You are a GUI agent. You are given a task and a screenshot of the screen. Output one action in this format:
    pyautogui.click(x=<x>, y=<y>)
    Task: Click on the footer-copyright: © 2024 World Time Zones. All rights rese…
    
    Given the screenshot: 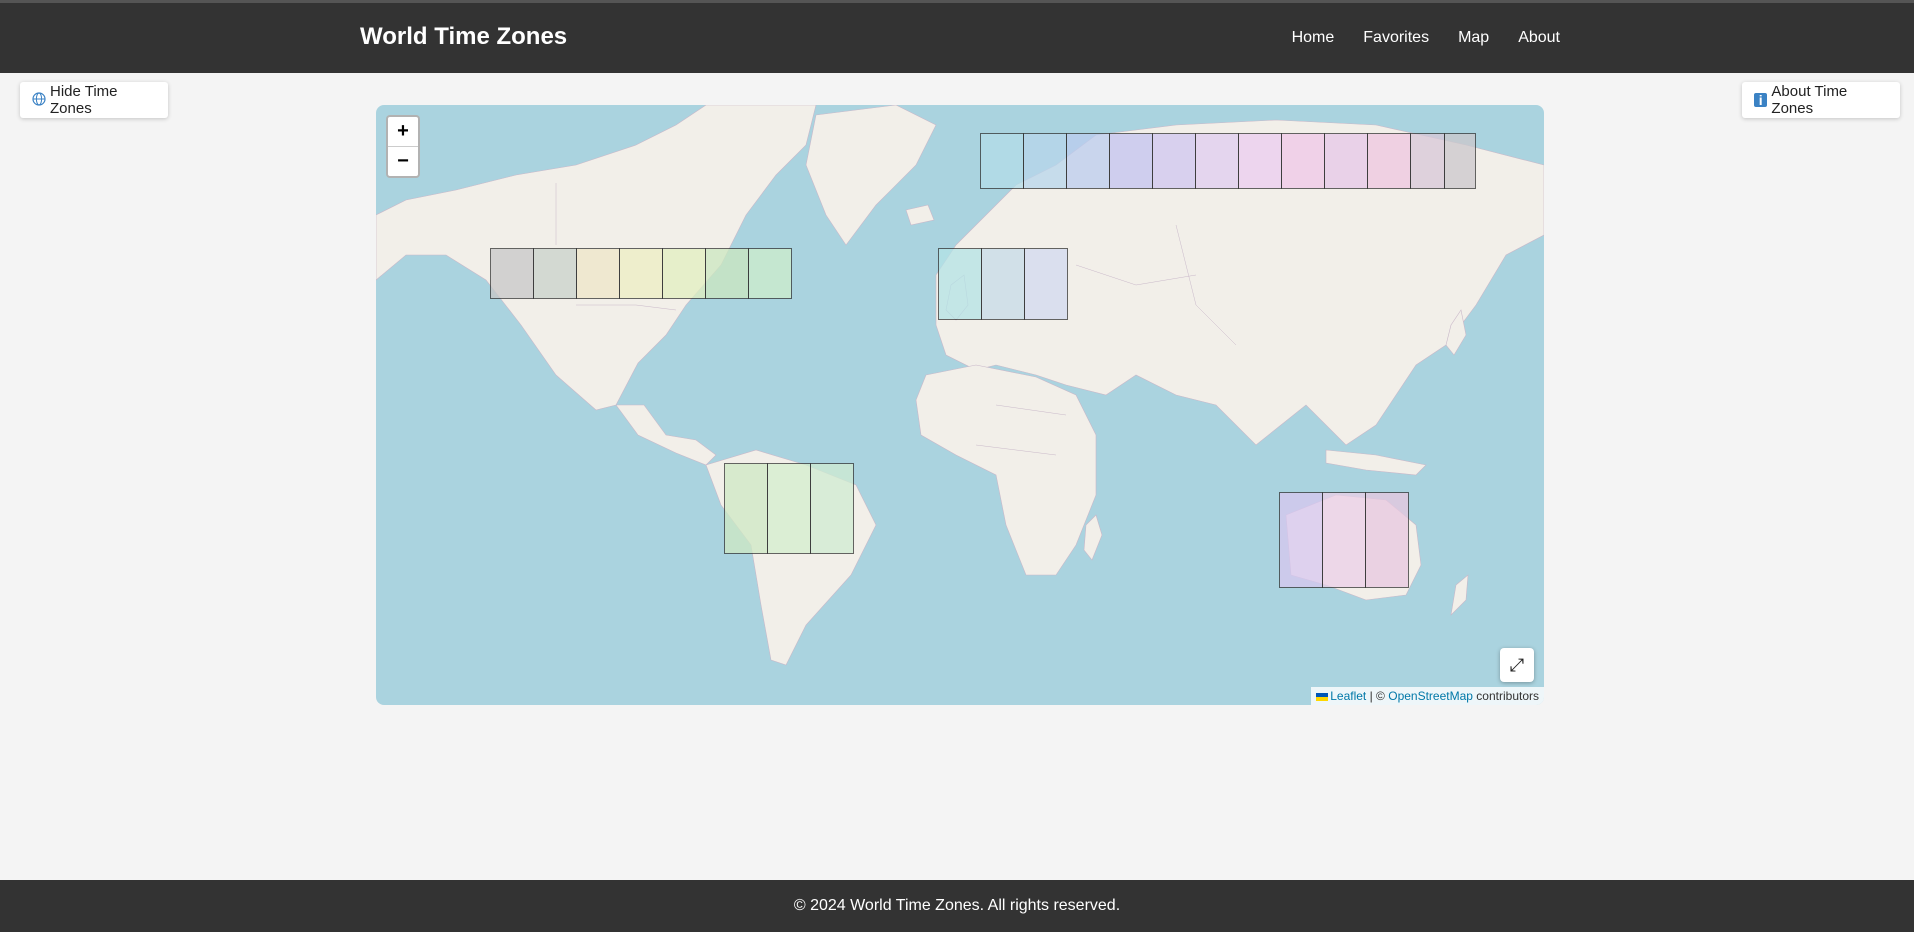 What is the action you would take?
    pyautogui.click(x=957, y=905)
    